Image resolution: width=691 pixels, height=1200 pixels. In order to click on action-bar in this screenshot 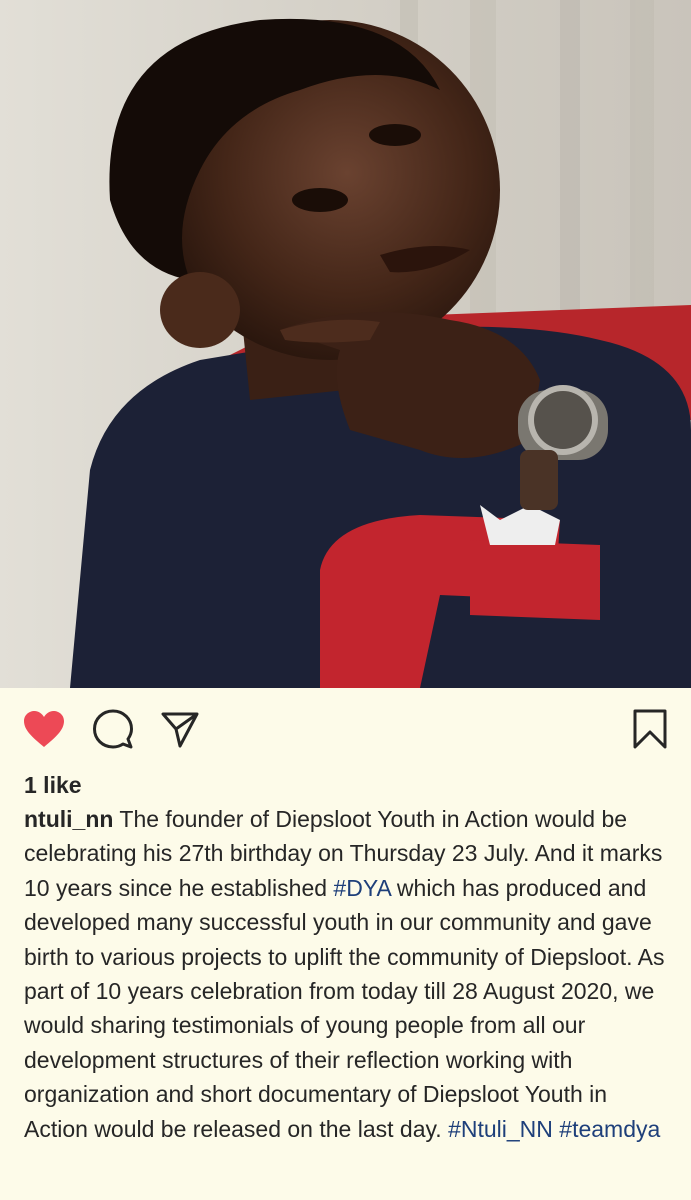, I will do `click(345, 729)`.